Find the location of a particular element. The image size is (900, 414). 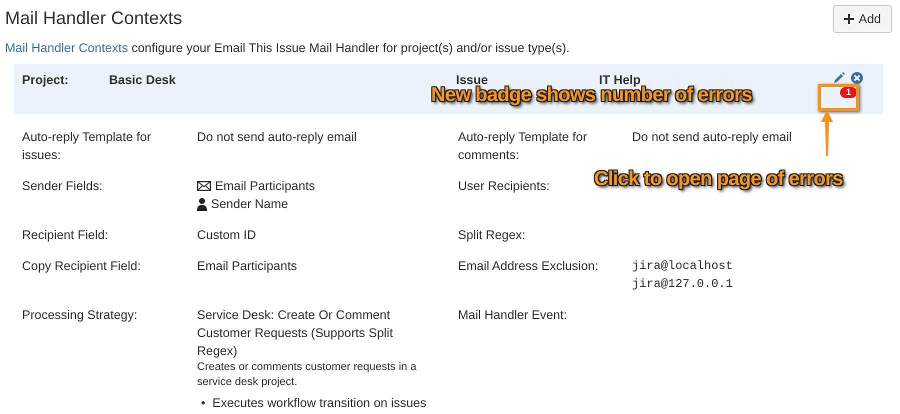

field-value: IT Help is located at coordinates (620, 80).